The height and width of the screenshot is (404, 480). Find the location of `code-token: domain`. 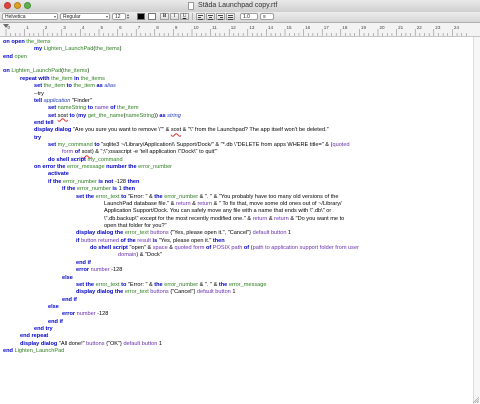

code-token: domain is located at coordinates (127, 255).